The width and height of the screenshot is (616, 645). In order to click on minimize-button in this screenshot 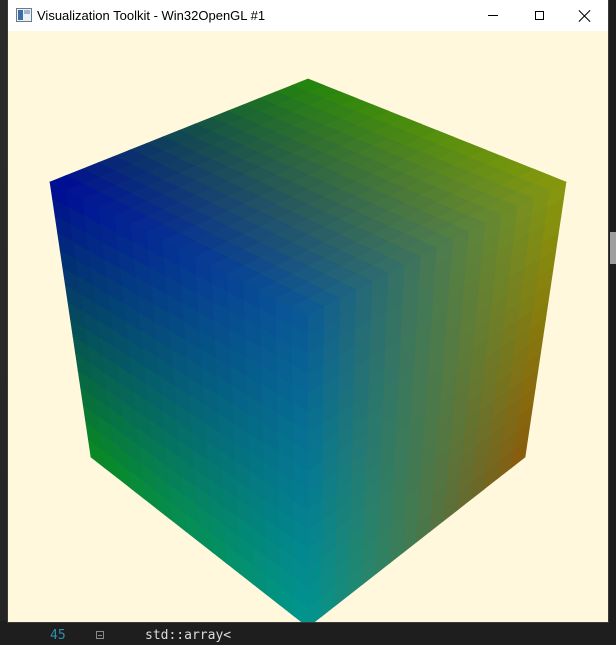, I will do `click(493, 15)`.